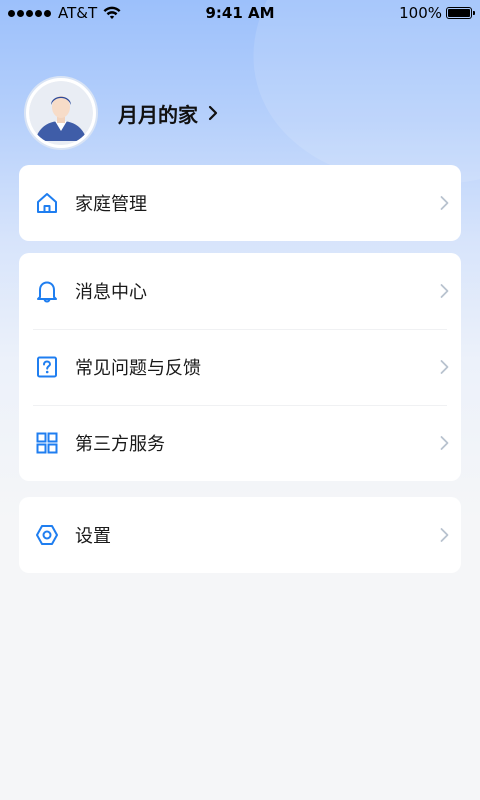 The width and height of the screenshot is (480, 800). I want to click on grid-icon, so click(47, 443).